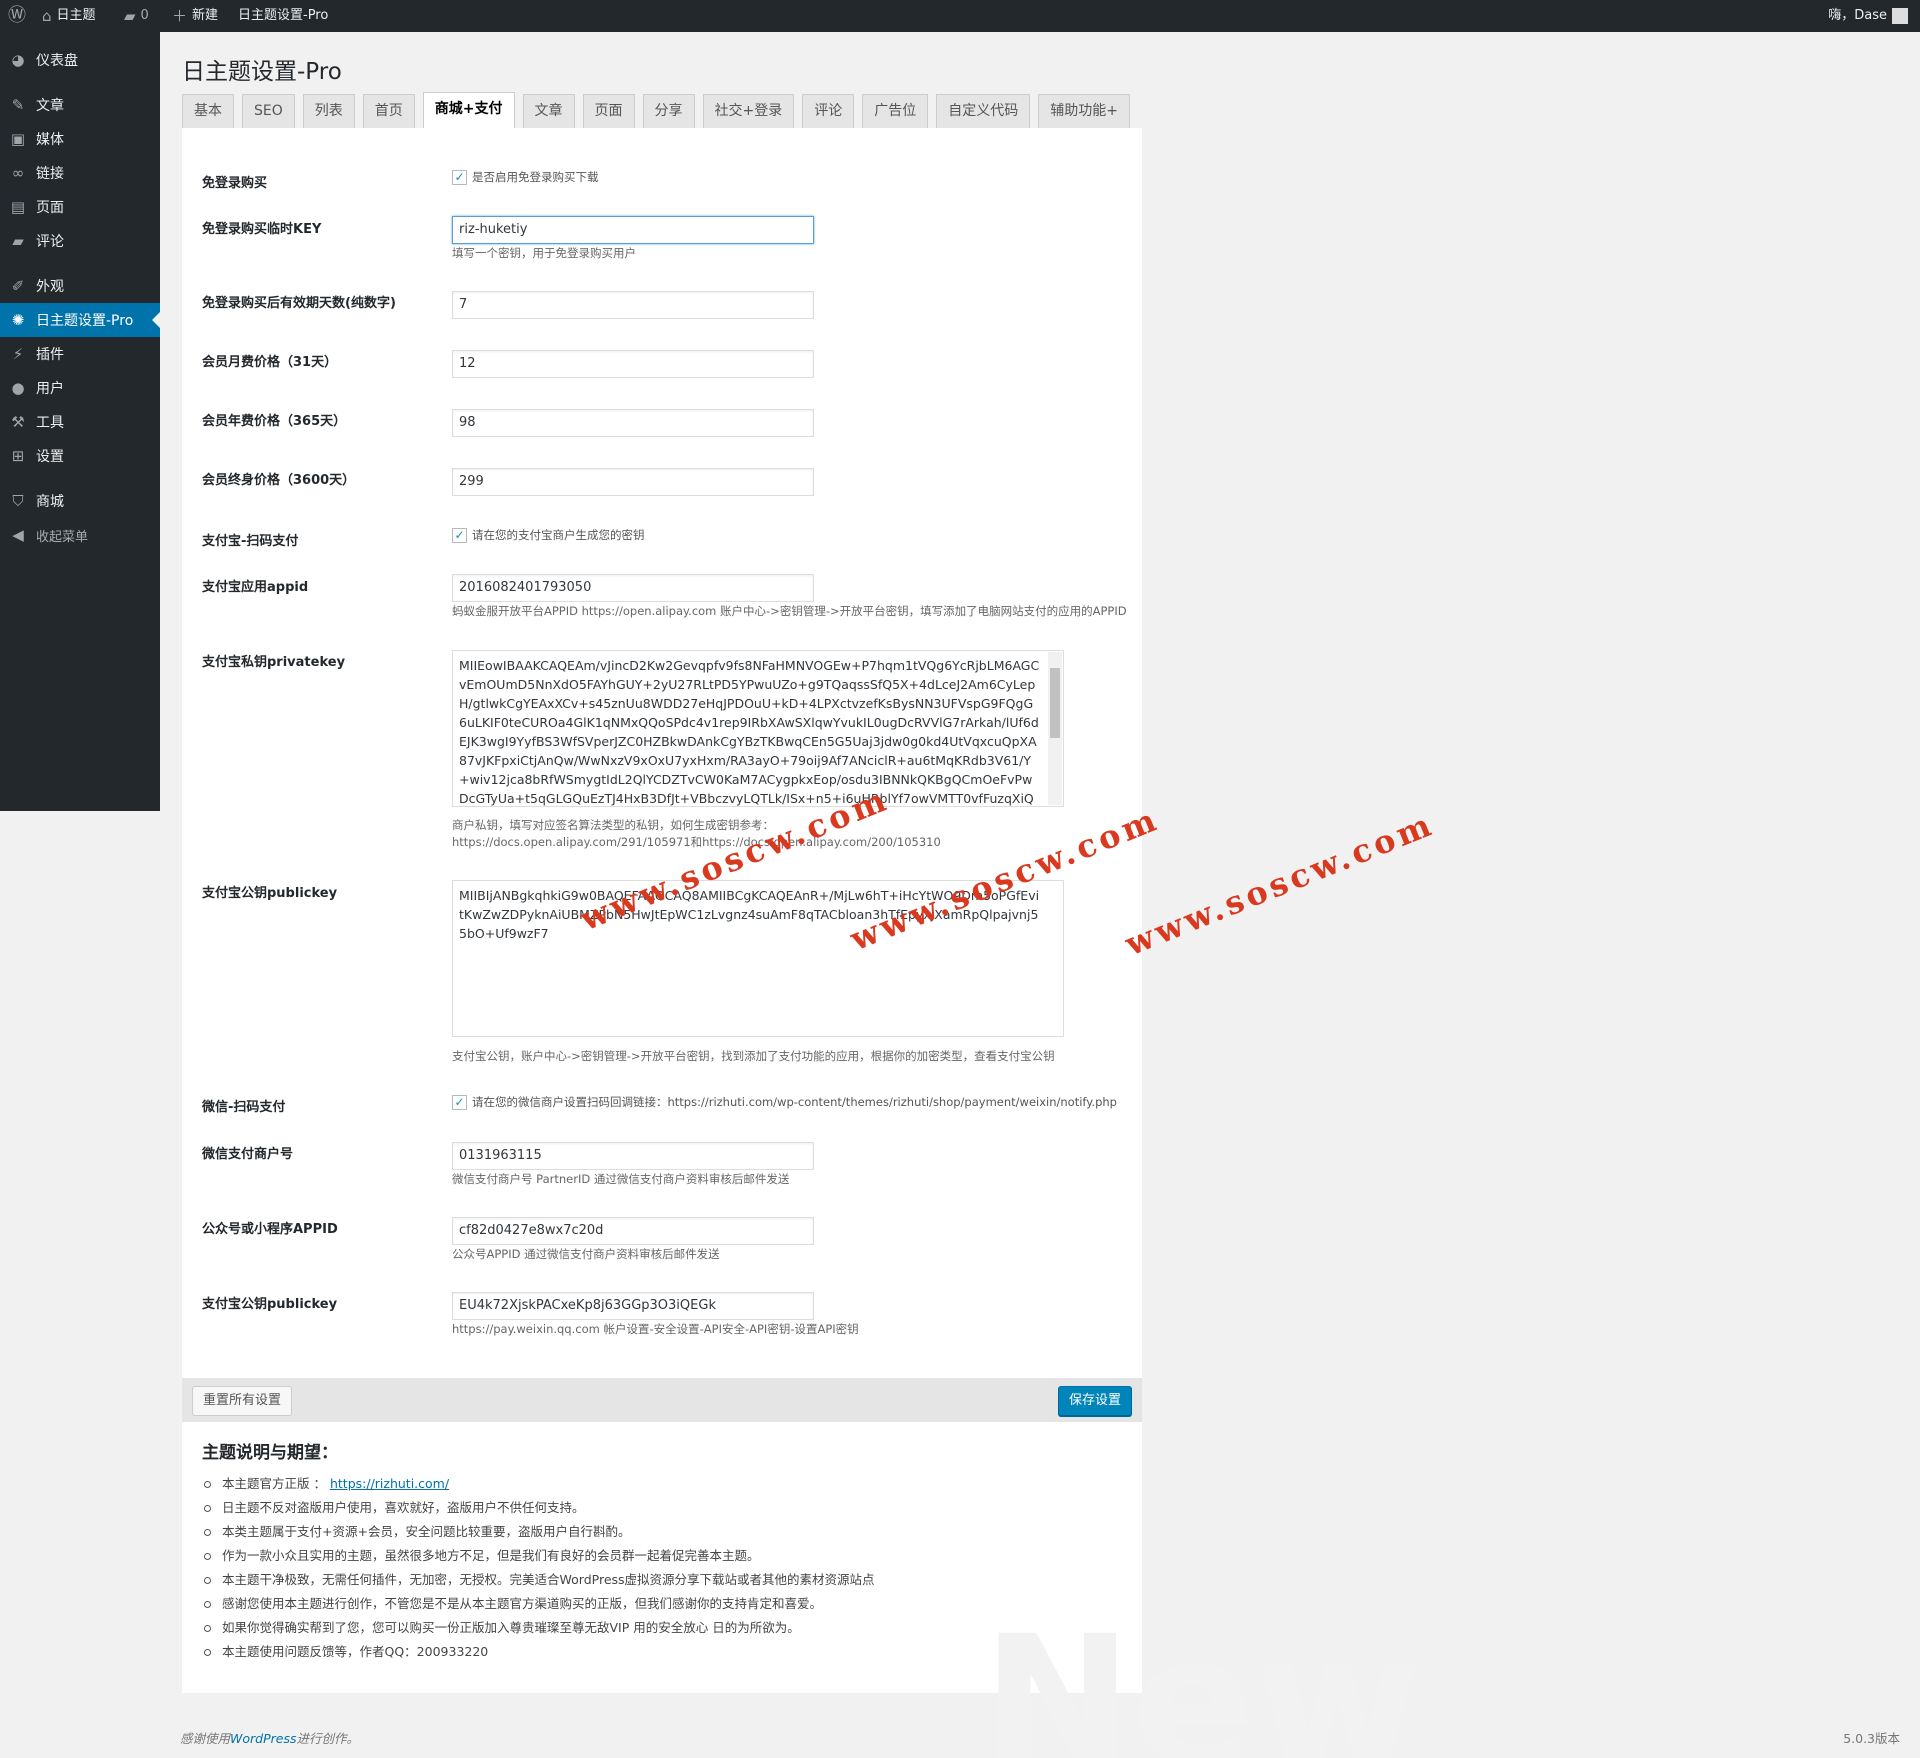 Image resolution: width=1920 pixels, height=1758 pixels. What do you see at coordinates (80, 173) in the screenshot?
I see `menu-item-links: ∞ 链接` at bounding box center [80, 173].